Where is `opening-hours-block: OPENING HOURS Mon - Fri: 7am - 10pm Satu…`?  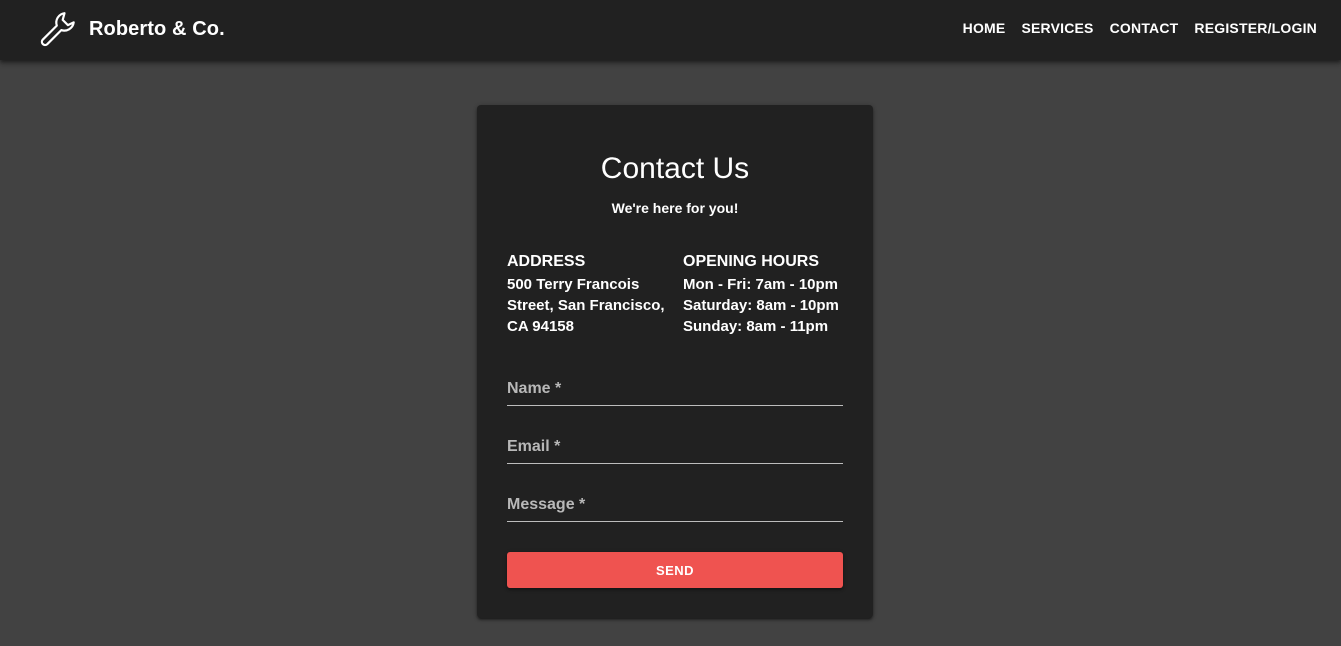 opening-hours-block: OPENING HOURS Mon - Fri: 7am - 10pm Satu… is located at coordinates (768, 294).